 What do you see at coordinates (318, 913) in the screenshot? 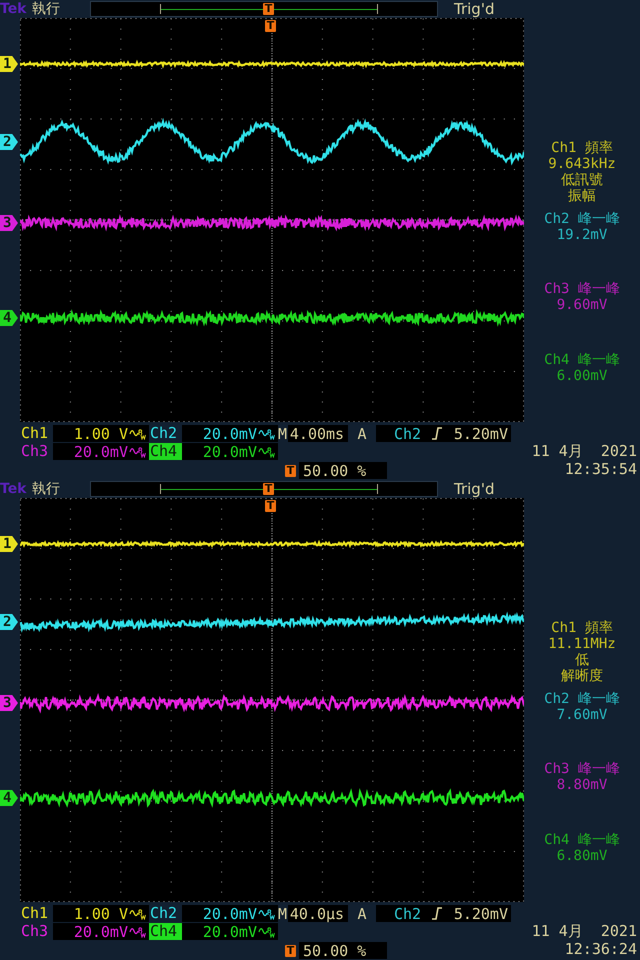
I see `timebase-readout: 40.0µs` at bounding box center [318, 913].